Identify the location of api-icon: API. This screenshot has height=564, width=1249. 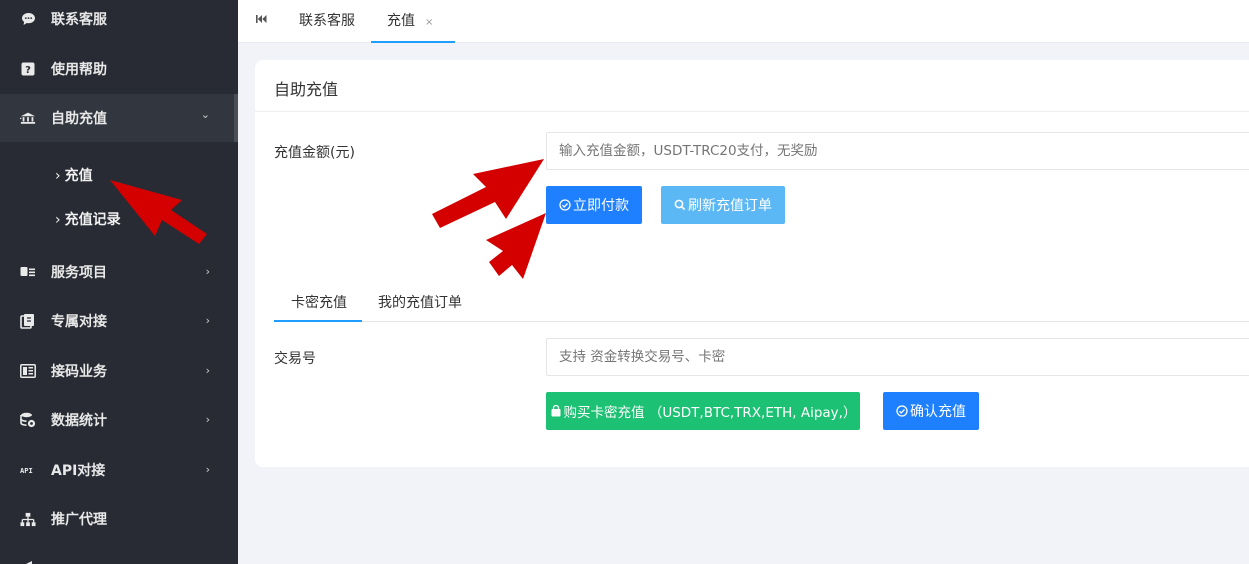
(28, 470).